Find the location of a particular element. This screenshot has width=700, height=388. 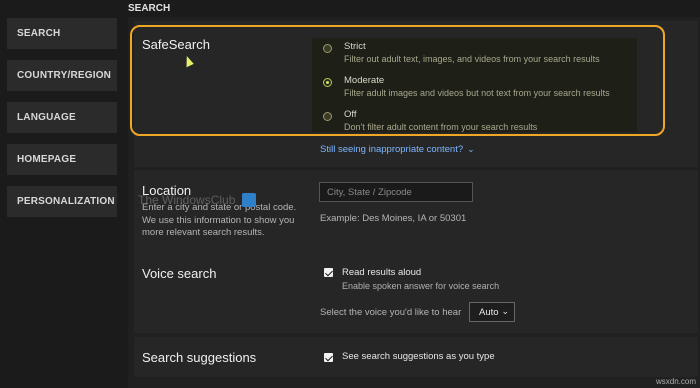

safesearch-title: SafeSearch is located at coordinates (176, 44).